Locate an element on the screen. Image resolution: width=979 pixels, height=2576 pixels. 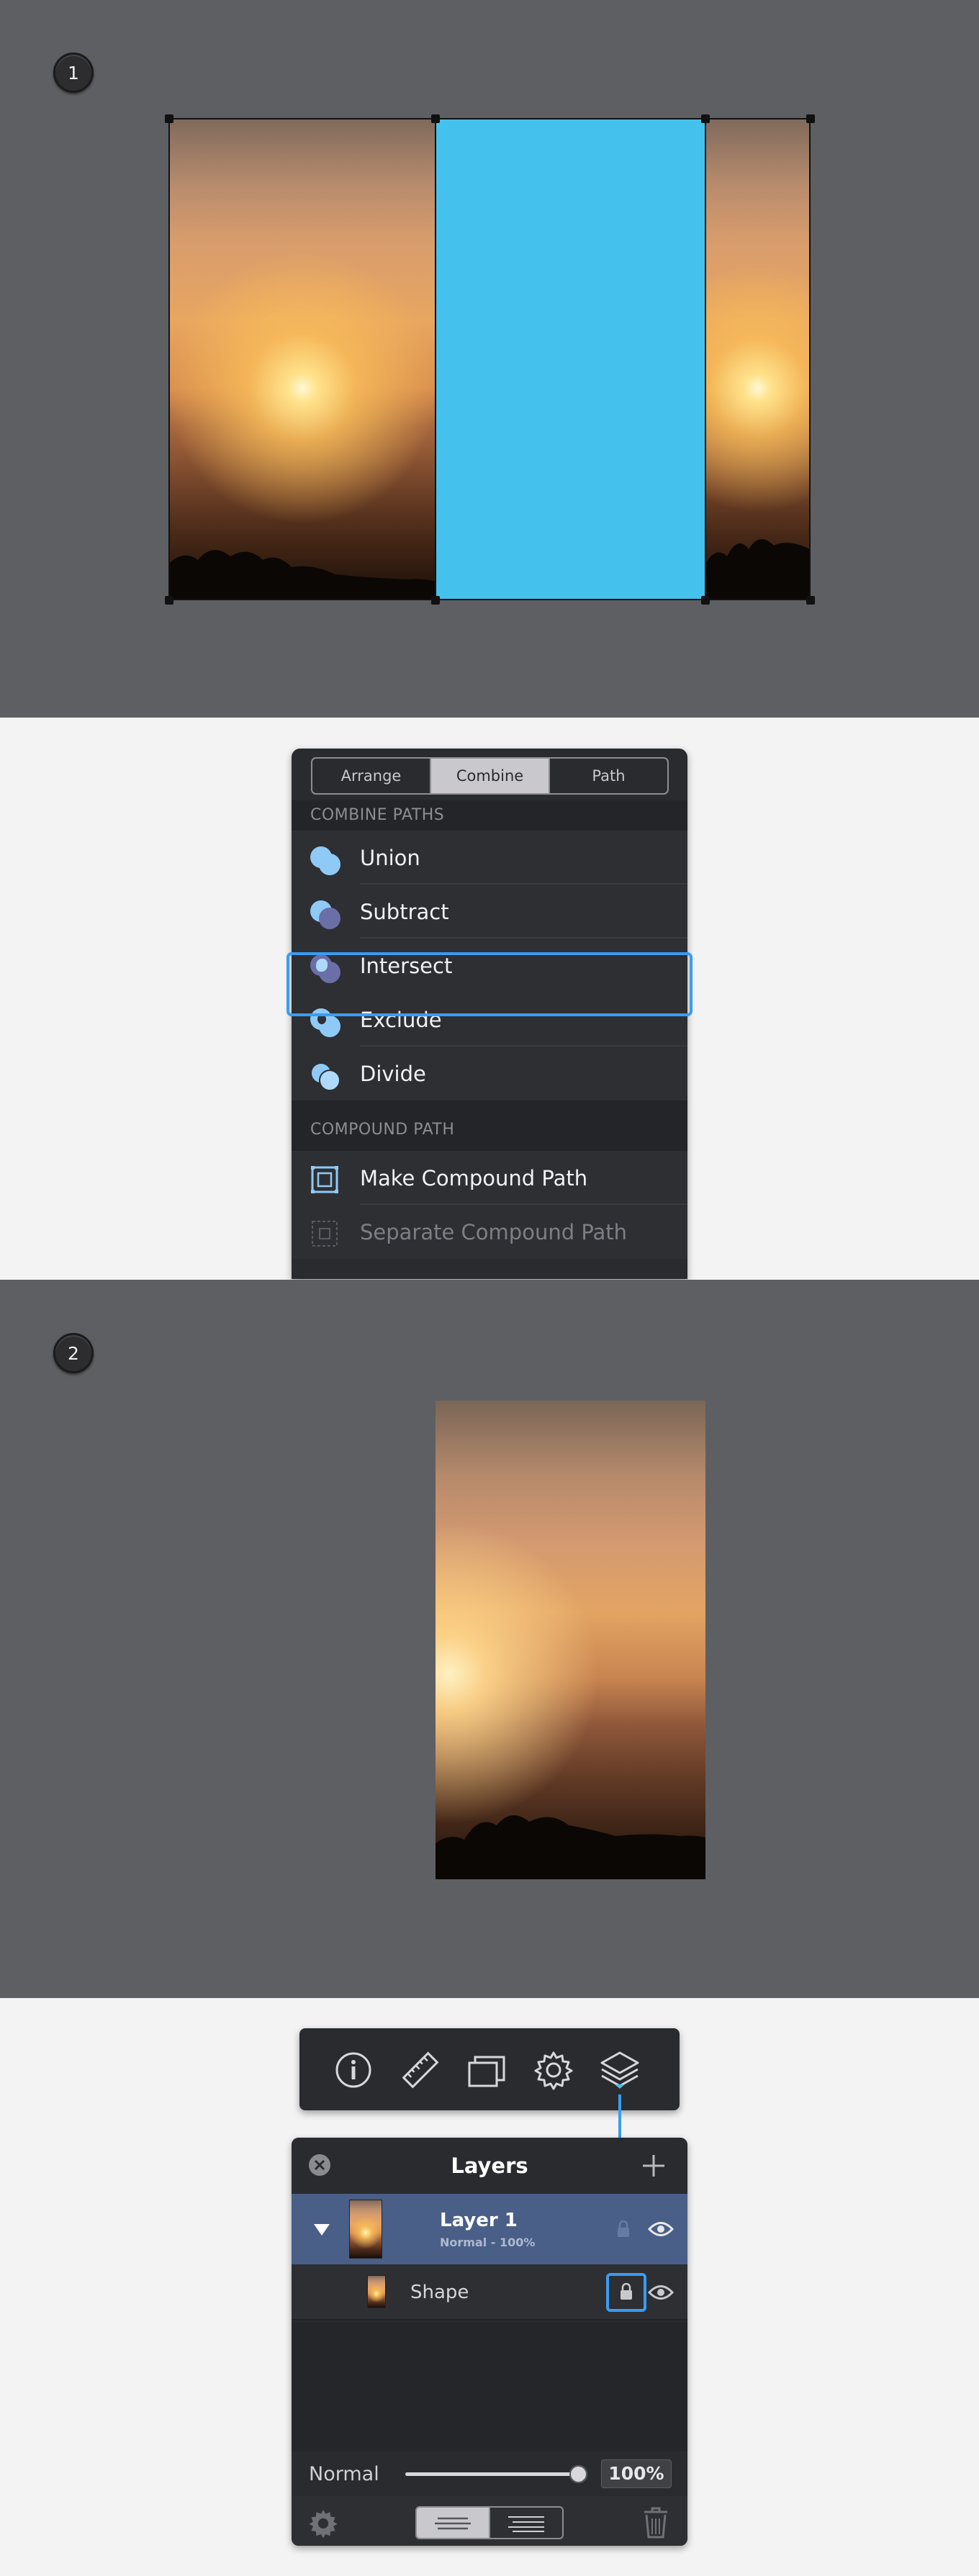
step-badge-2: 2 is located at coordinates (73, 1353).